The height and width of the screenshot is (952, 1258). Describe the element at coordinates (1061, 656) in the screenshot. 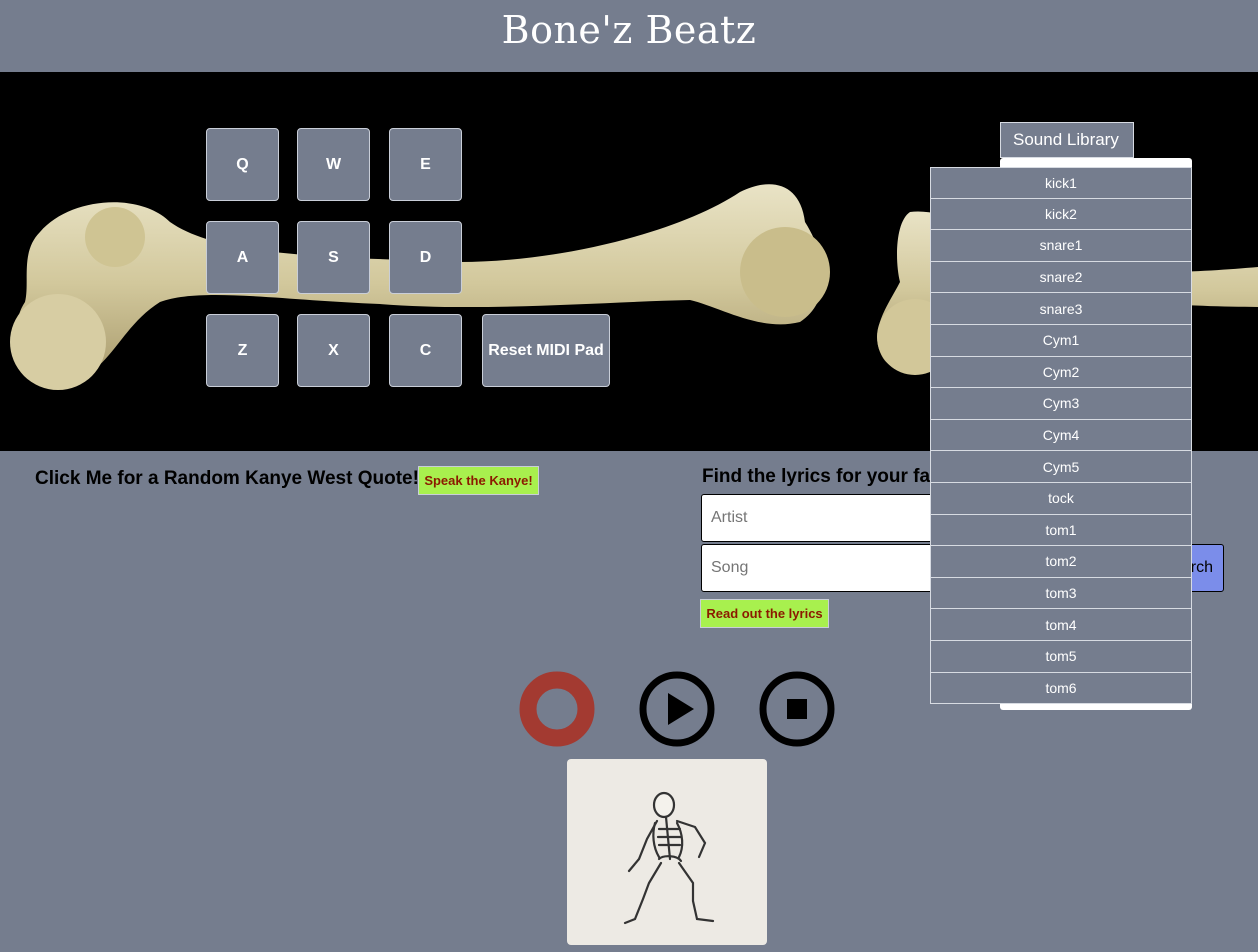

I see `sound-library-item: tom5` at that location.